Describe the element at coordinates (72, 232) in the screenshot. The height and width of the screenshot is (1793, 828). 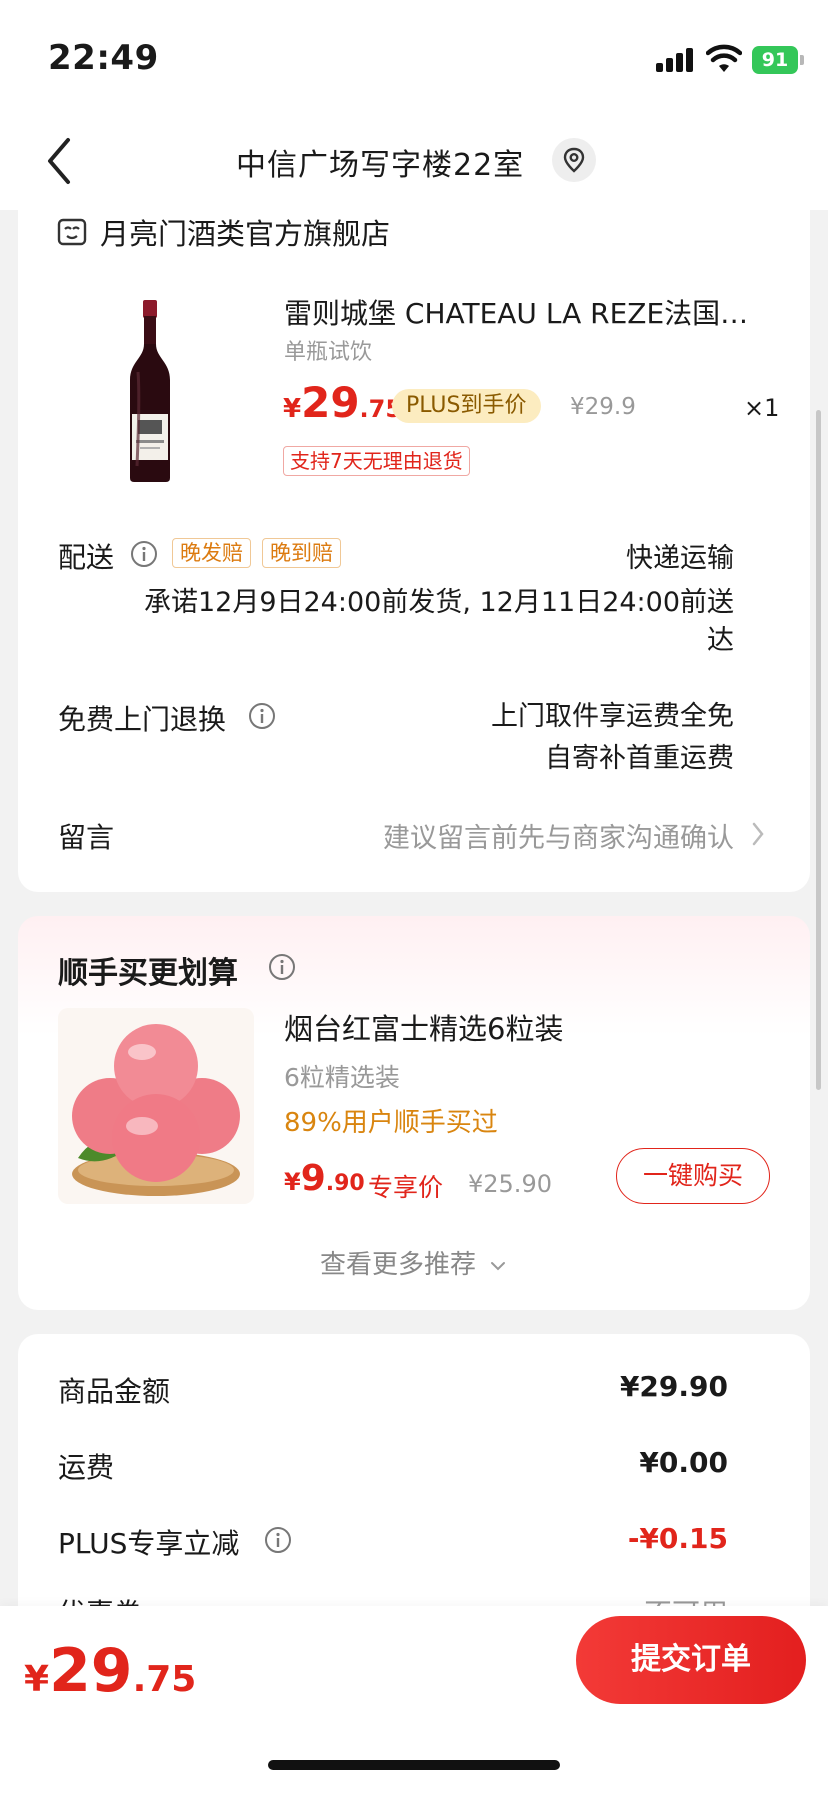
I see `store-icon` at that location.